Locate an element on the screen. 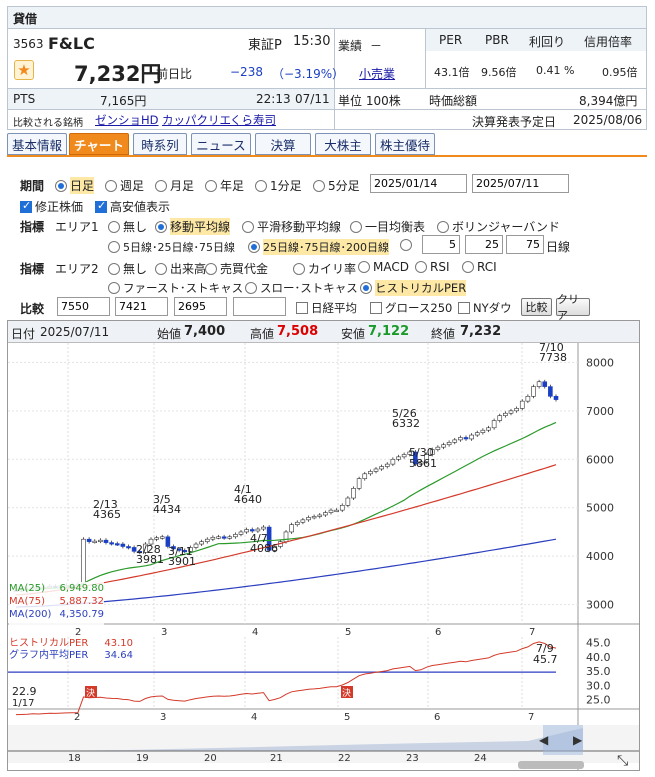 Image resolution: width=655 pixels, height=777 pixels. pts-price: 7,165円 is located at coordinates (123, 101).